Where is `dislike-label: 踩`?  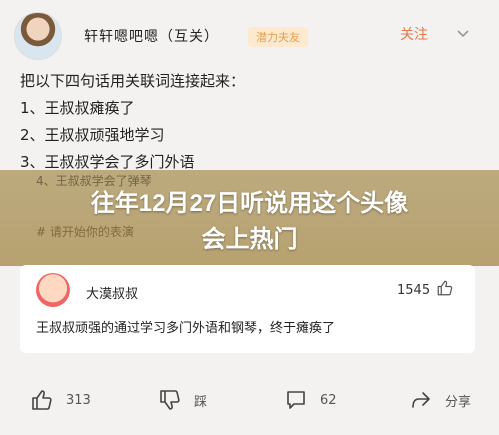
dislike-label: 踩 is located at coordinates (201, 402).